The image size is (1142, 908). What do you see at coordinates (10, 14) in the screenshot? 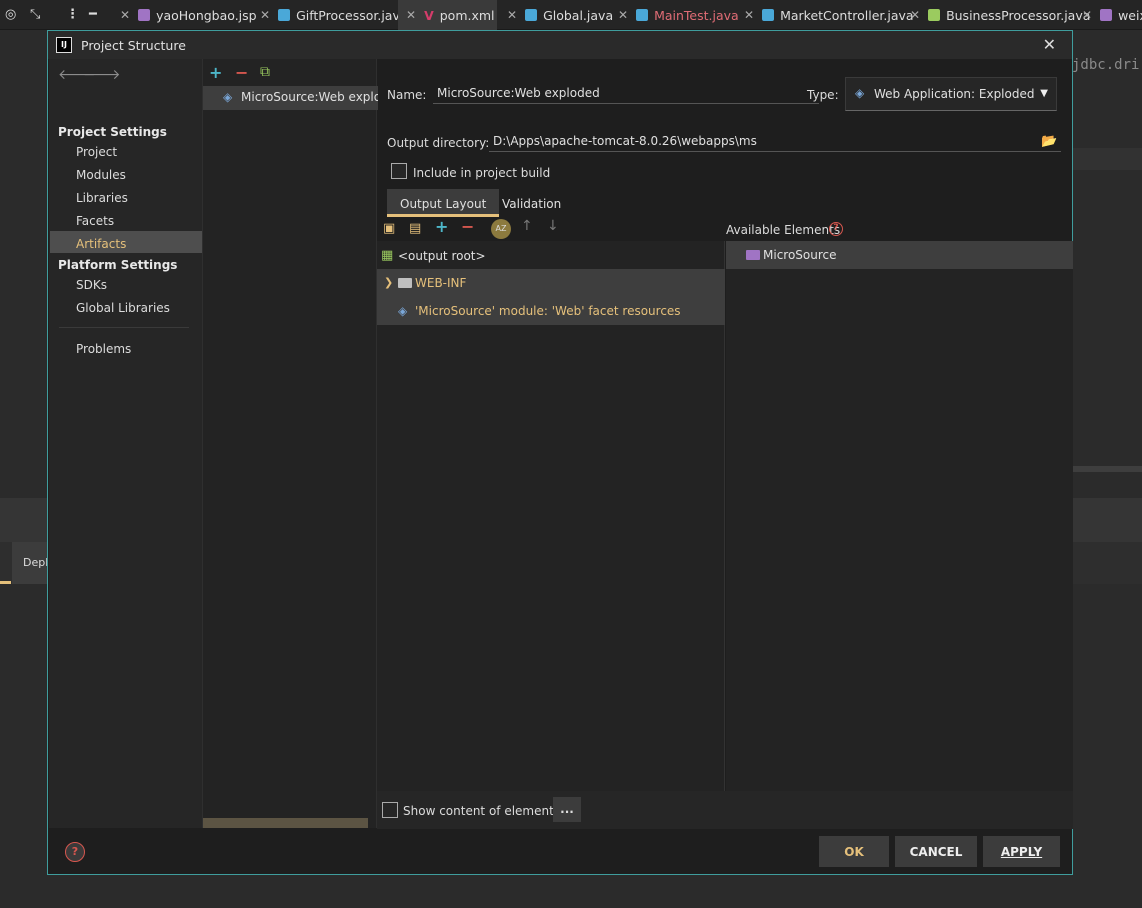
I see `target-icon: ◎` at bounding box center [10, 14].